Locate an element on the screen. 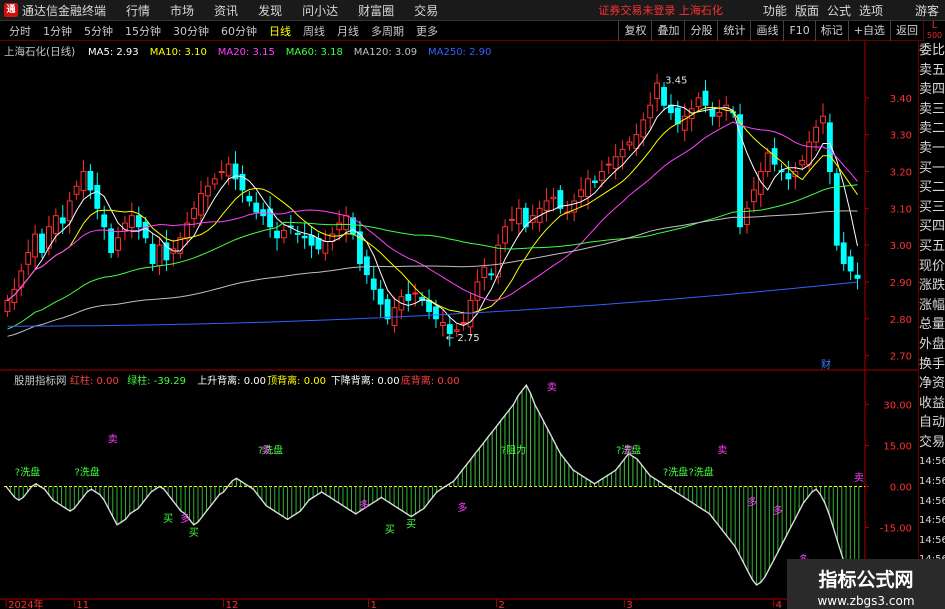 The image size is (945, 609). sidebar-item-22: 14:56 is located at coordinates (932, 482).